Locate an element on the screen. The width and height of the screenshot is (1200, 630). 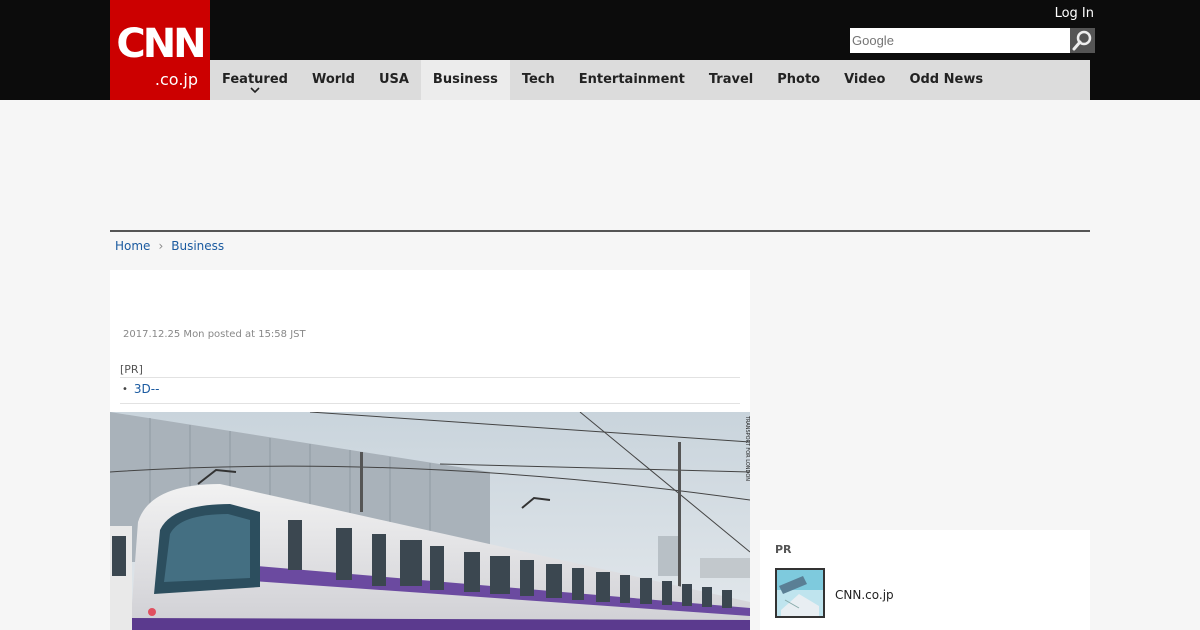
nav-item-label: Video is located at coordinates (865, 79).